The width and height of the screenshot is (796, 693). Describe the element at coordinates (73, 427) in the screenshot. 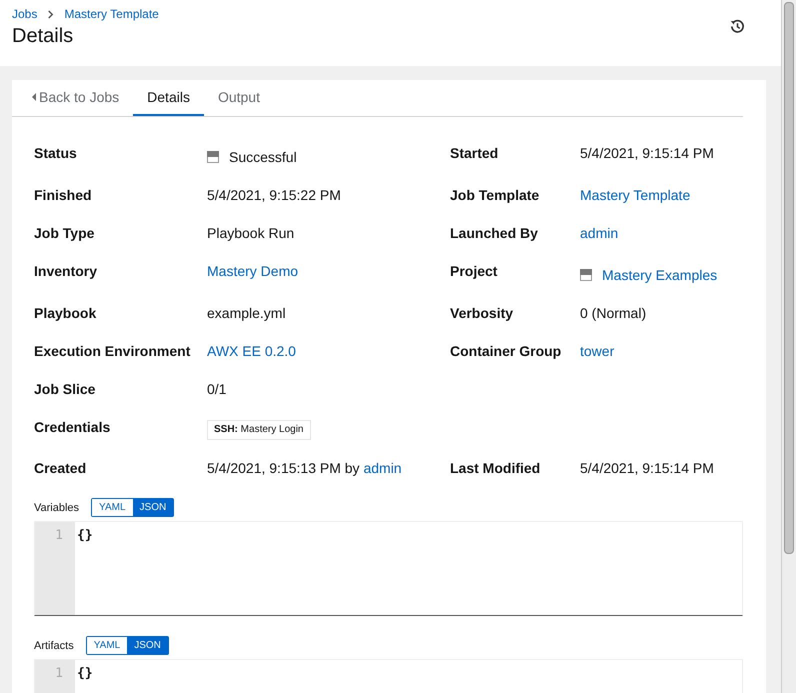

I see `field-label: Credentials` at that location.